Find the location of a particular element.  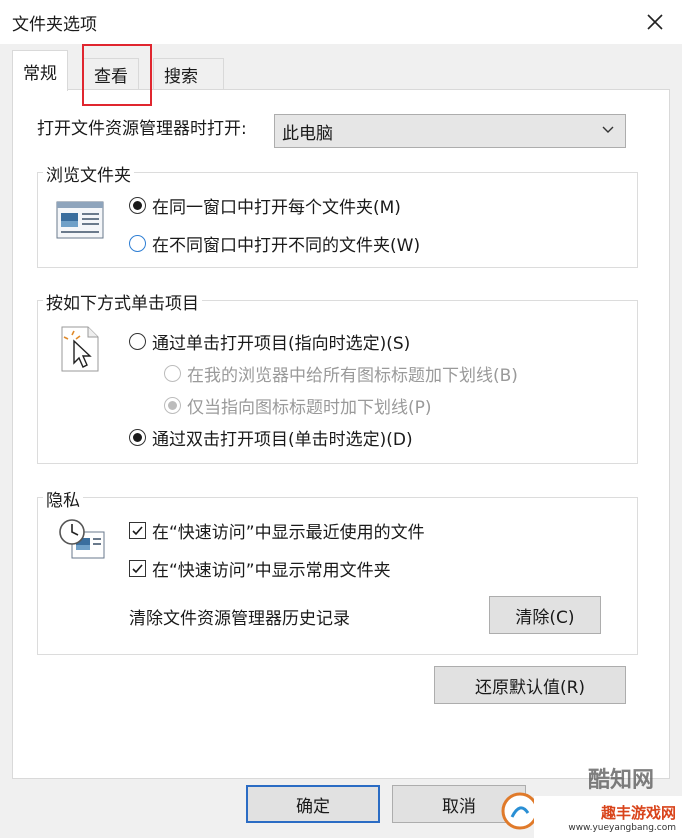

underline-all-label: 在我的浏览器中给所有图标标题加下划线(B) is located at coordinates (352, 376).